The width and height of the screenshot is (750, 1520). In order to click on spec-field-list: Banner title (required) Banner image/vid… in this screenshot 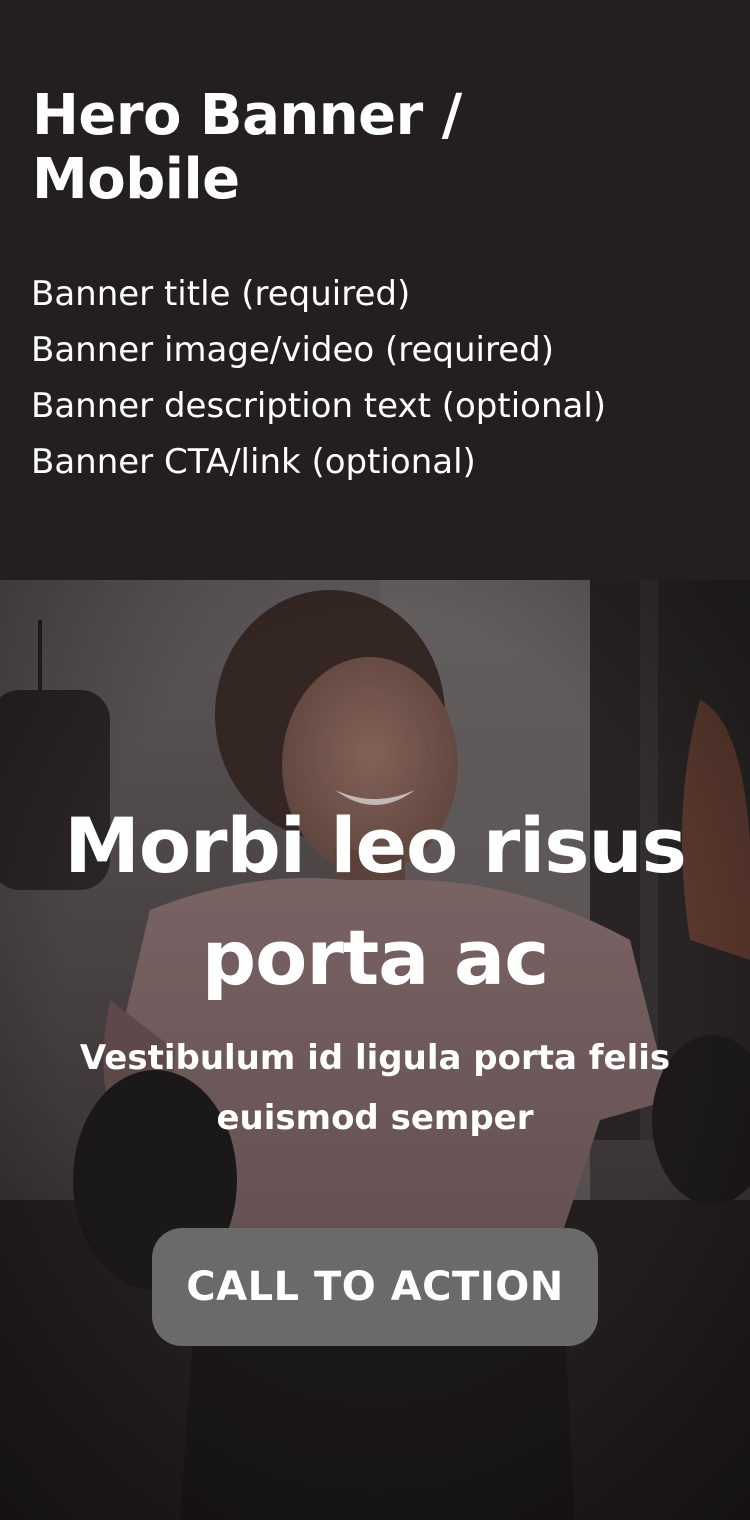, I will do `click(318, 378)`.